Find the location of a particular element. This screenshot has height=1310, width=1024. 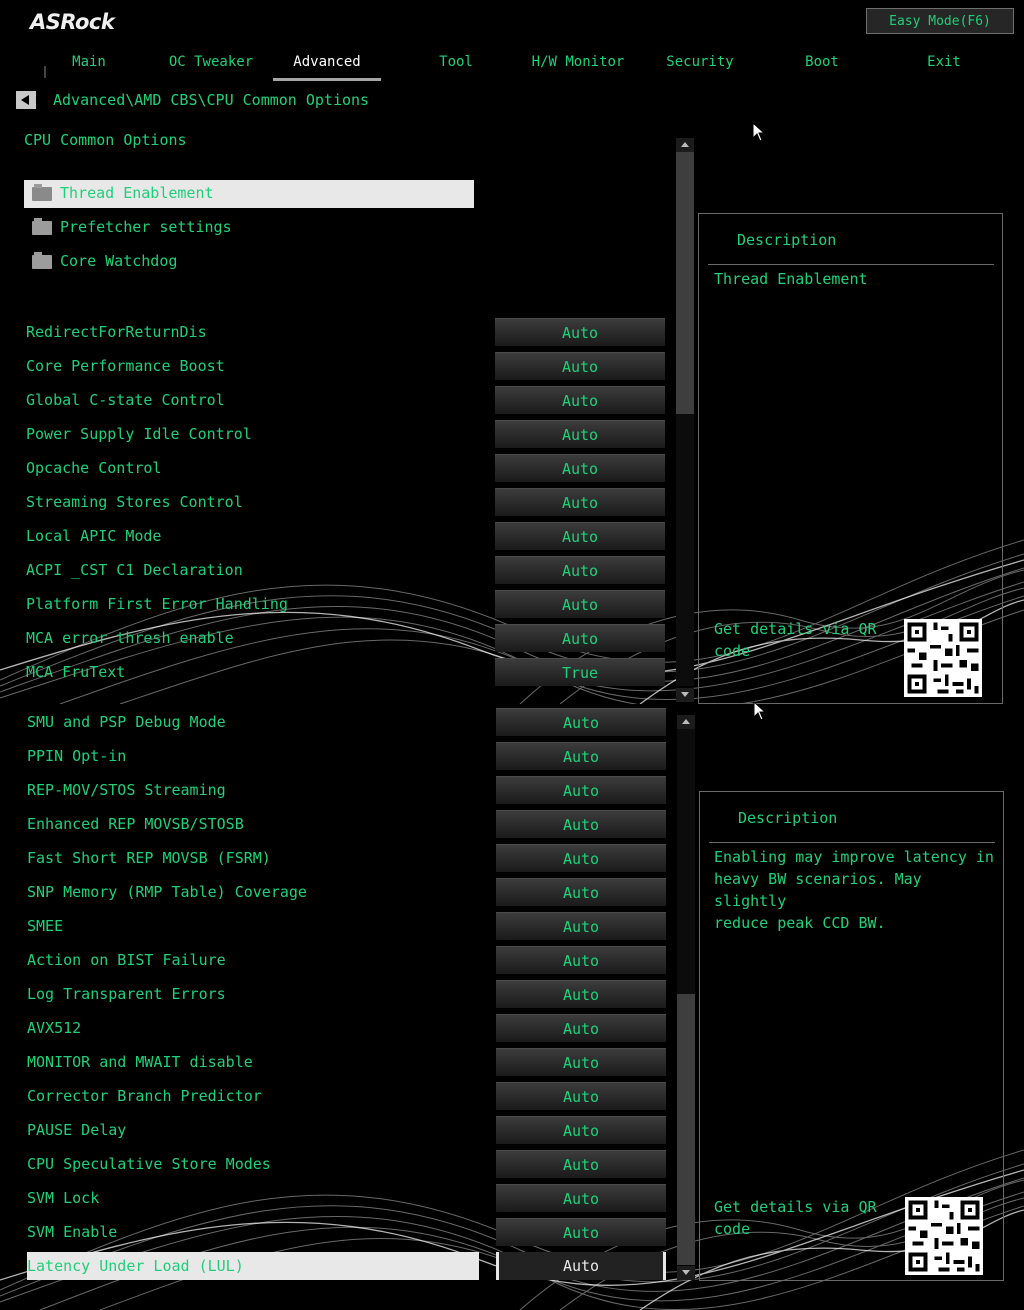

option-platform-first-error-handling: Platform First Error Handling is located at coordinates (157, 604).